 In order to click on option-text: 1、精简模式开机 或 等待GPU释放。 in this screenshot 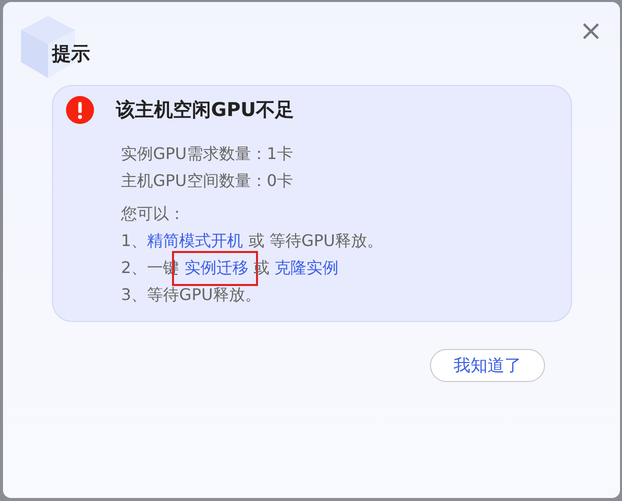, I will do `click(252, 241)`.